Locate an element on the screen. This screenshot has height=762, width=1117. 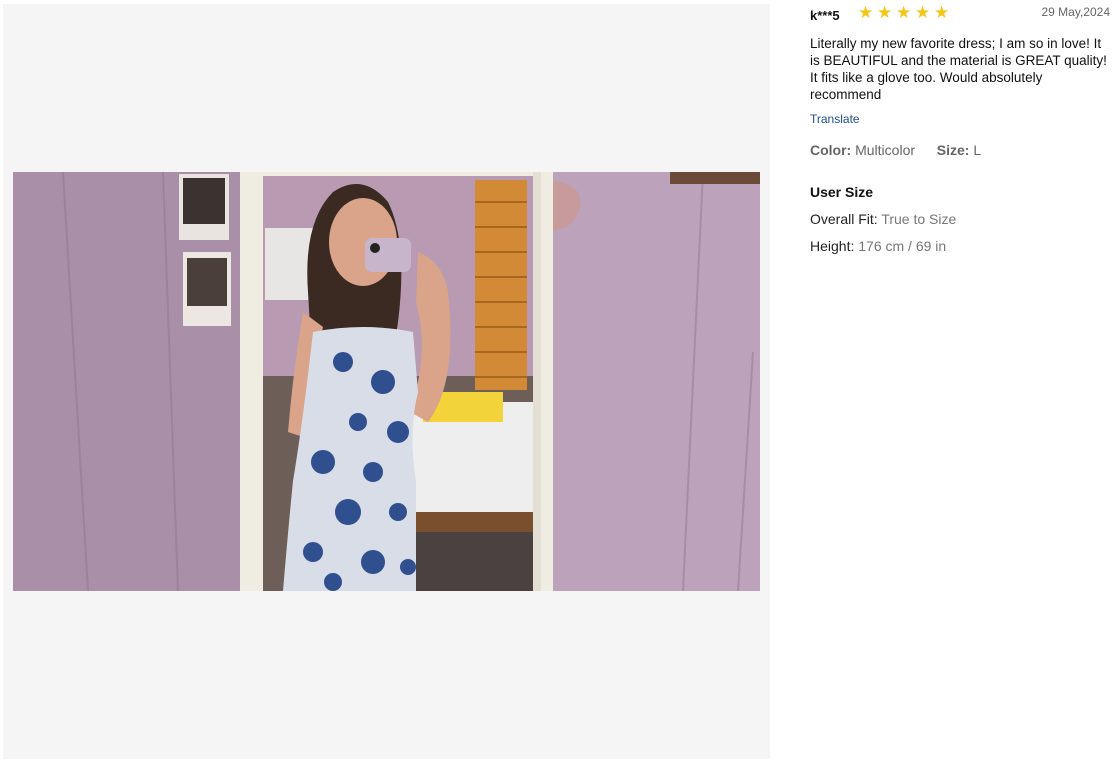
overall-fit-value: True to Size is located at coordinates (919, 219).